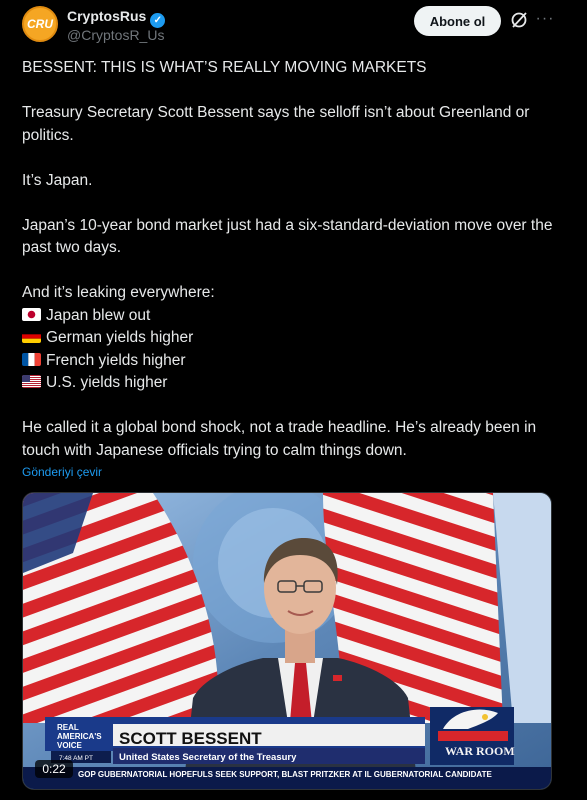  What do you see at coordinates (292, 383) in the screenshot?
I see `bullet-item: U.S. yields higher` at bounding box center [292, 383].